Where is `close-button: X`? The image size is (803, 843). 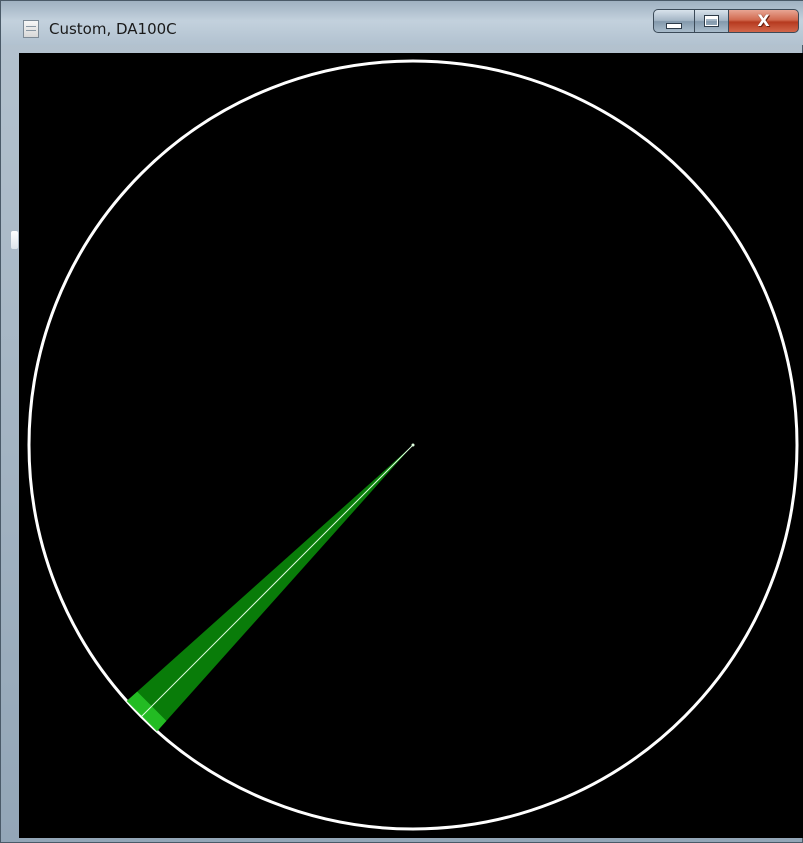 close-button: X is located at coordinates (764, 21).